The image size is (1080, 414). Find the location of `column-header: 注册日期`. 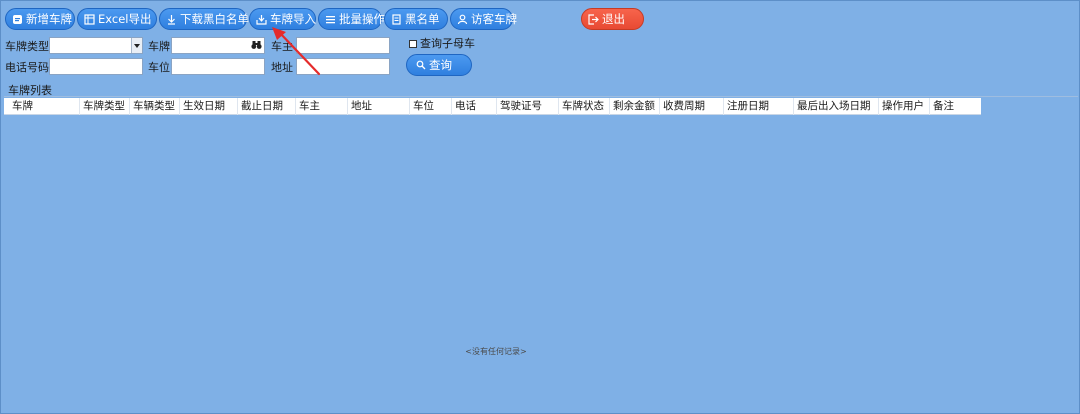

column-header: 注册日期 is located at coordinates (759, 106).